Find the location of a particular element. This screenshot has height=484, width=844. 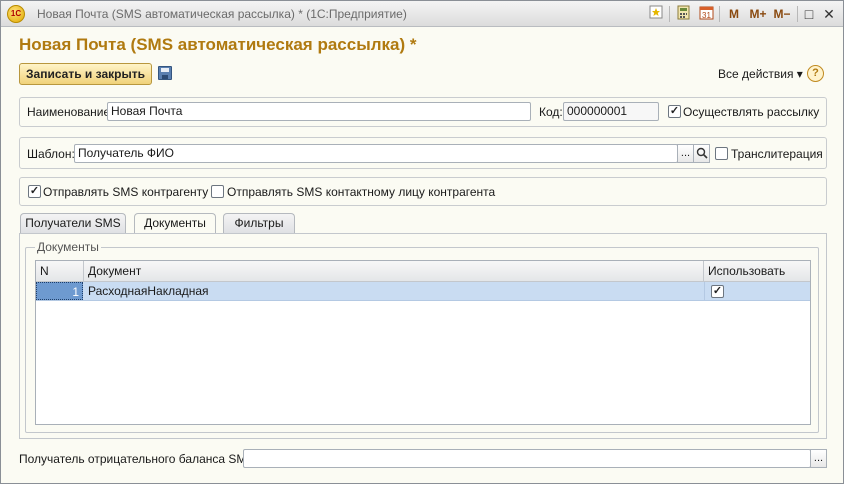

send-counterparty-checkbox: ✓ is located at coordinates (34, 191).